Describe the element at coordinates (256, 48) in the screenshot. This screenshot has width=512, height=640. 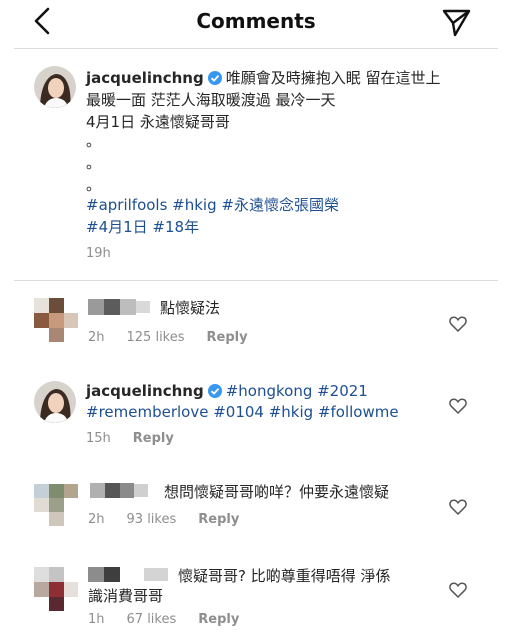
I see `header-divider` at that location.